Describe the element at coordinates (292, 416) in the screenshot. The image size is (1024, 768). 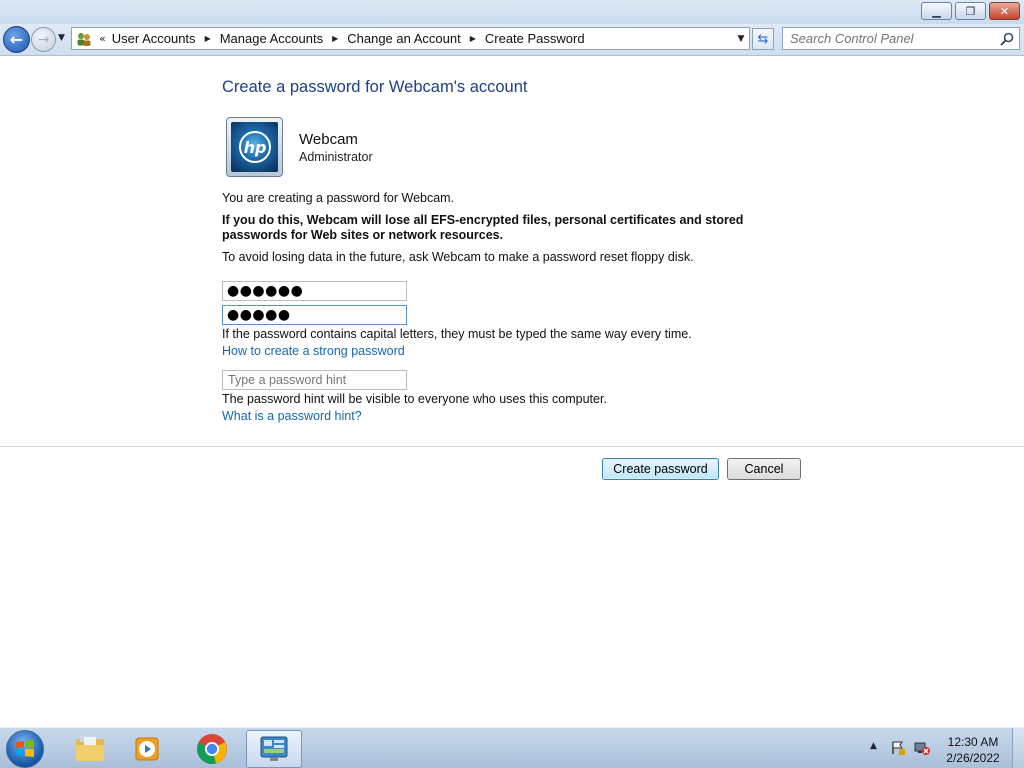
I see `password-hint-help-link: What is a password hint?` at that location.